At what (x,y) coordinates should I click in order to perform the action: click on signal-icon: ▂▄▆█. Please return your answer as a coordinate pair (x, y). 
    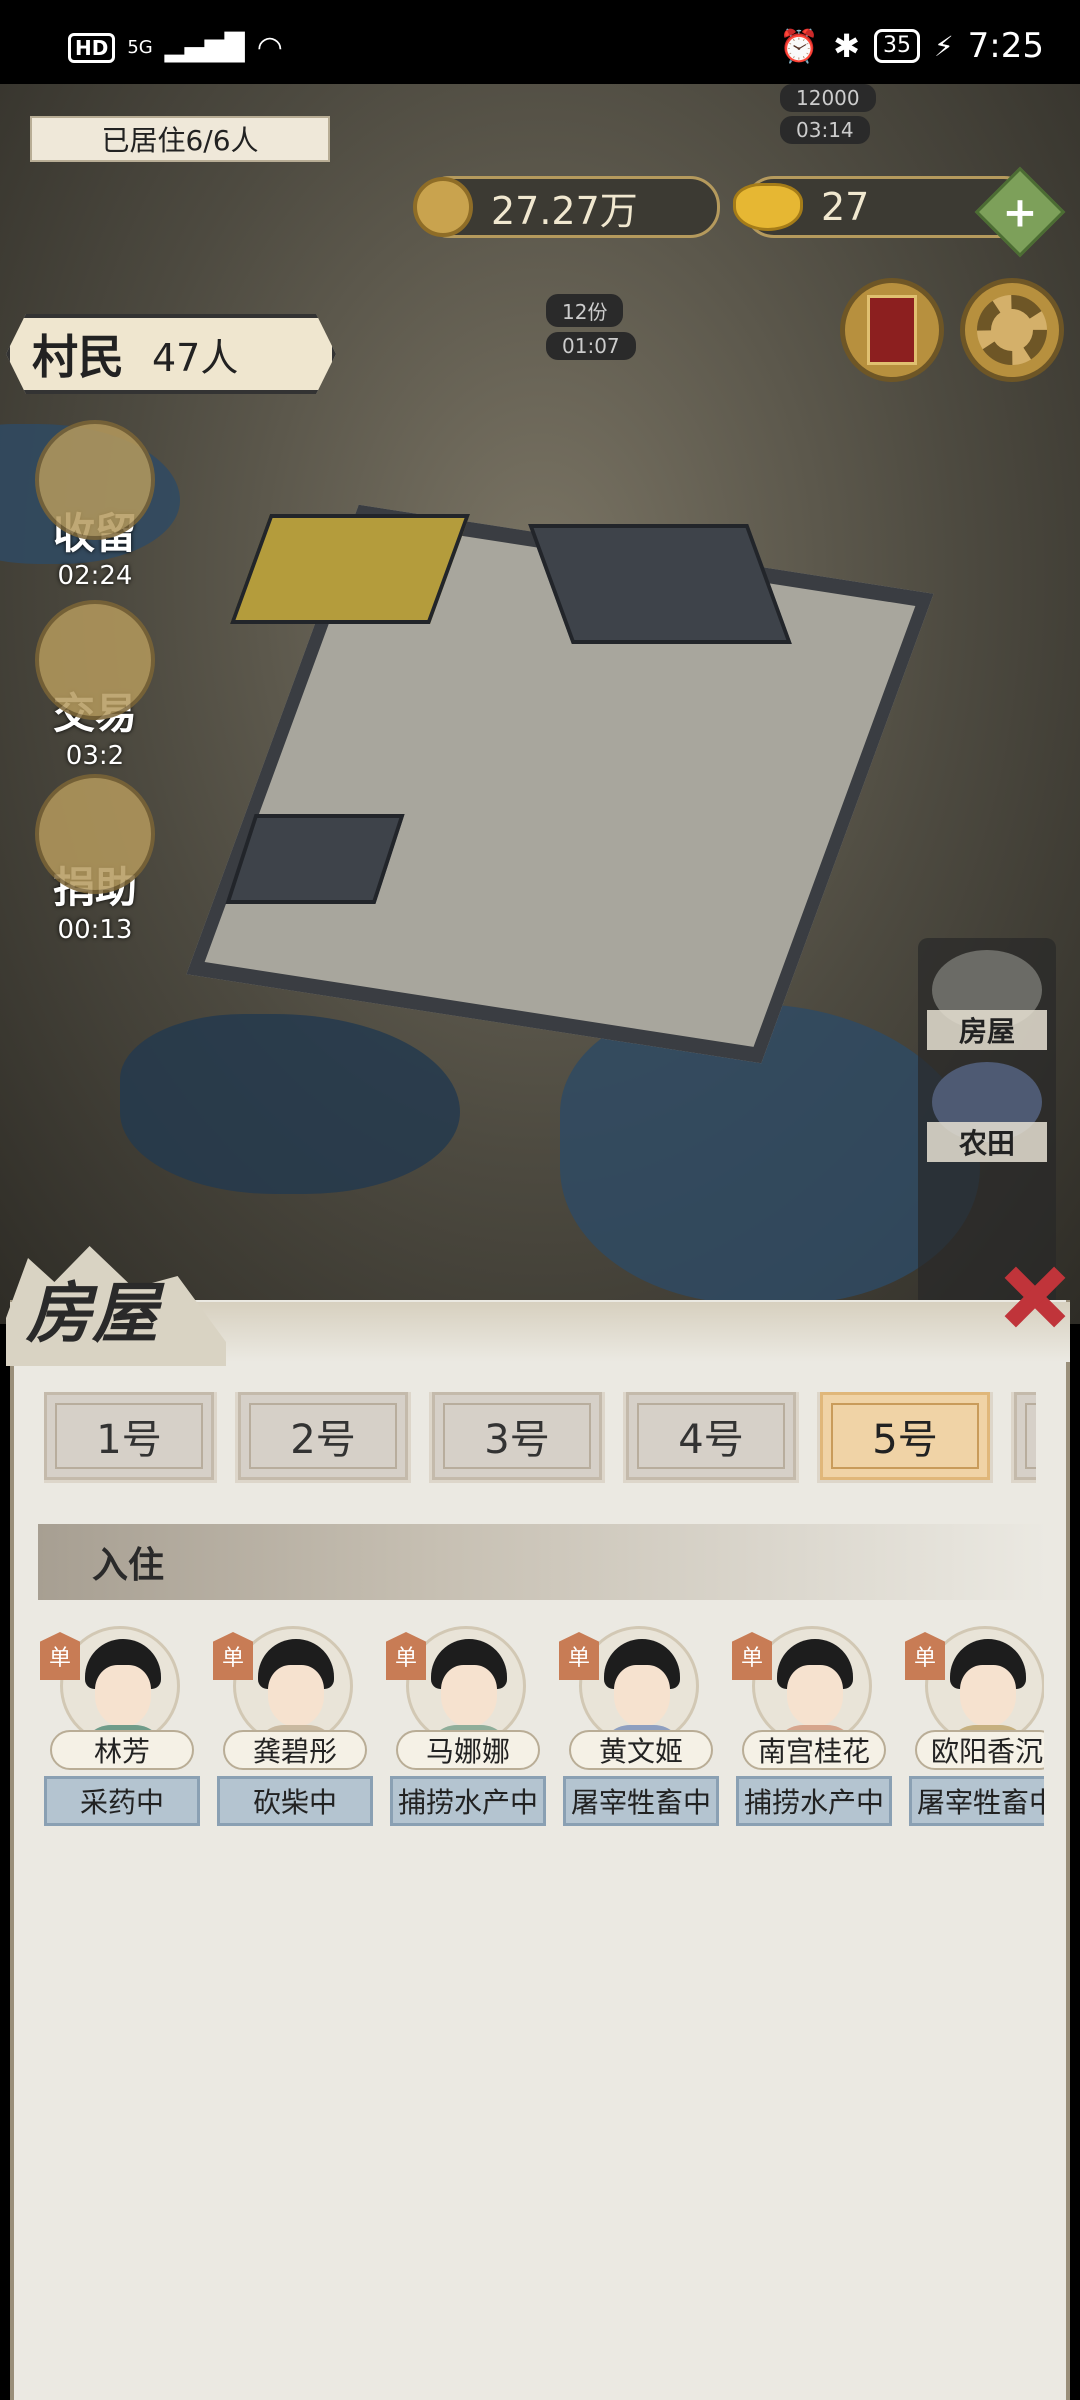
    Looking at the image, I should click on (204, 47).